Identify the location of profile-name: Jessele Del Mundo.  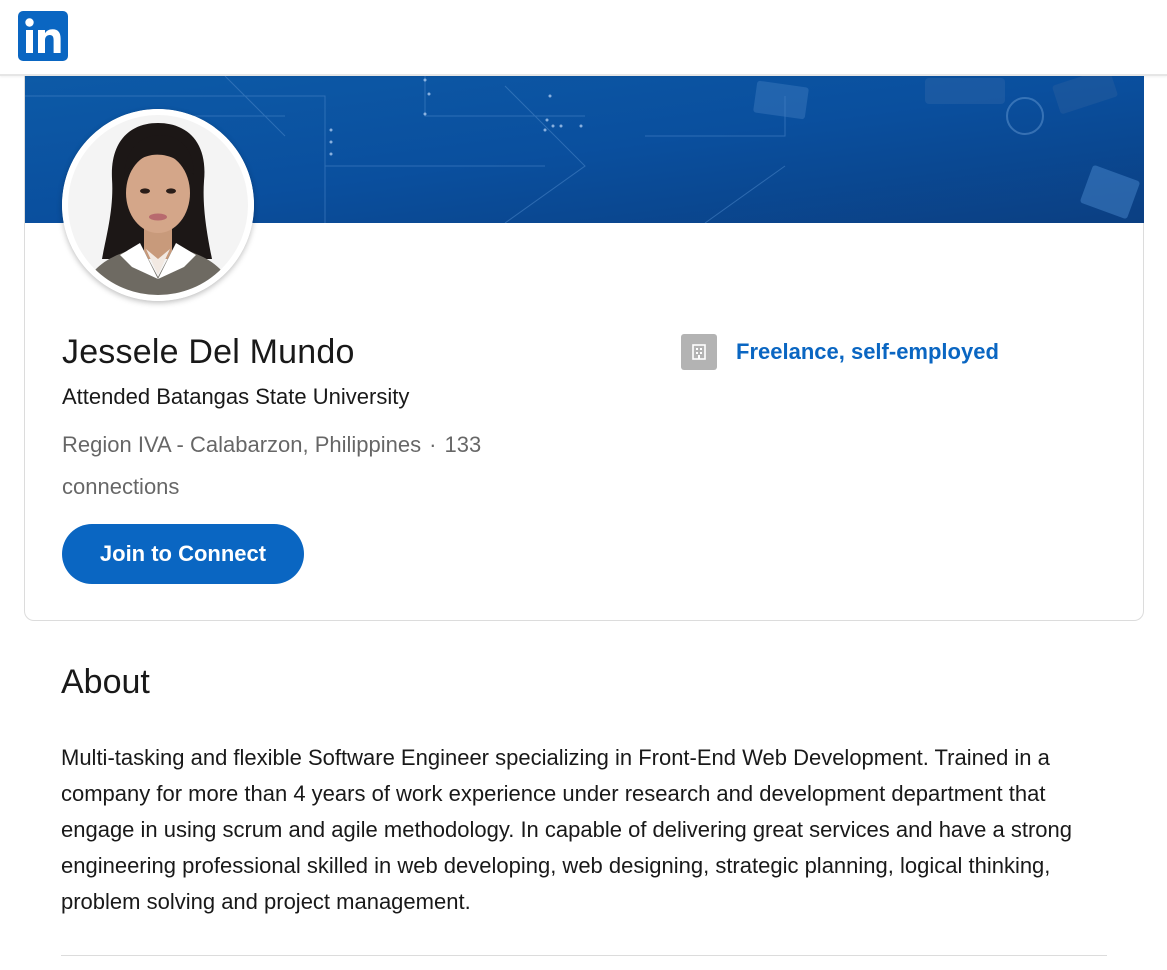
(208, 352).